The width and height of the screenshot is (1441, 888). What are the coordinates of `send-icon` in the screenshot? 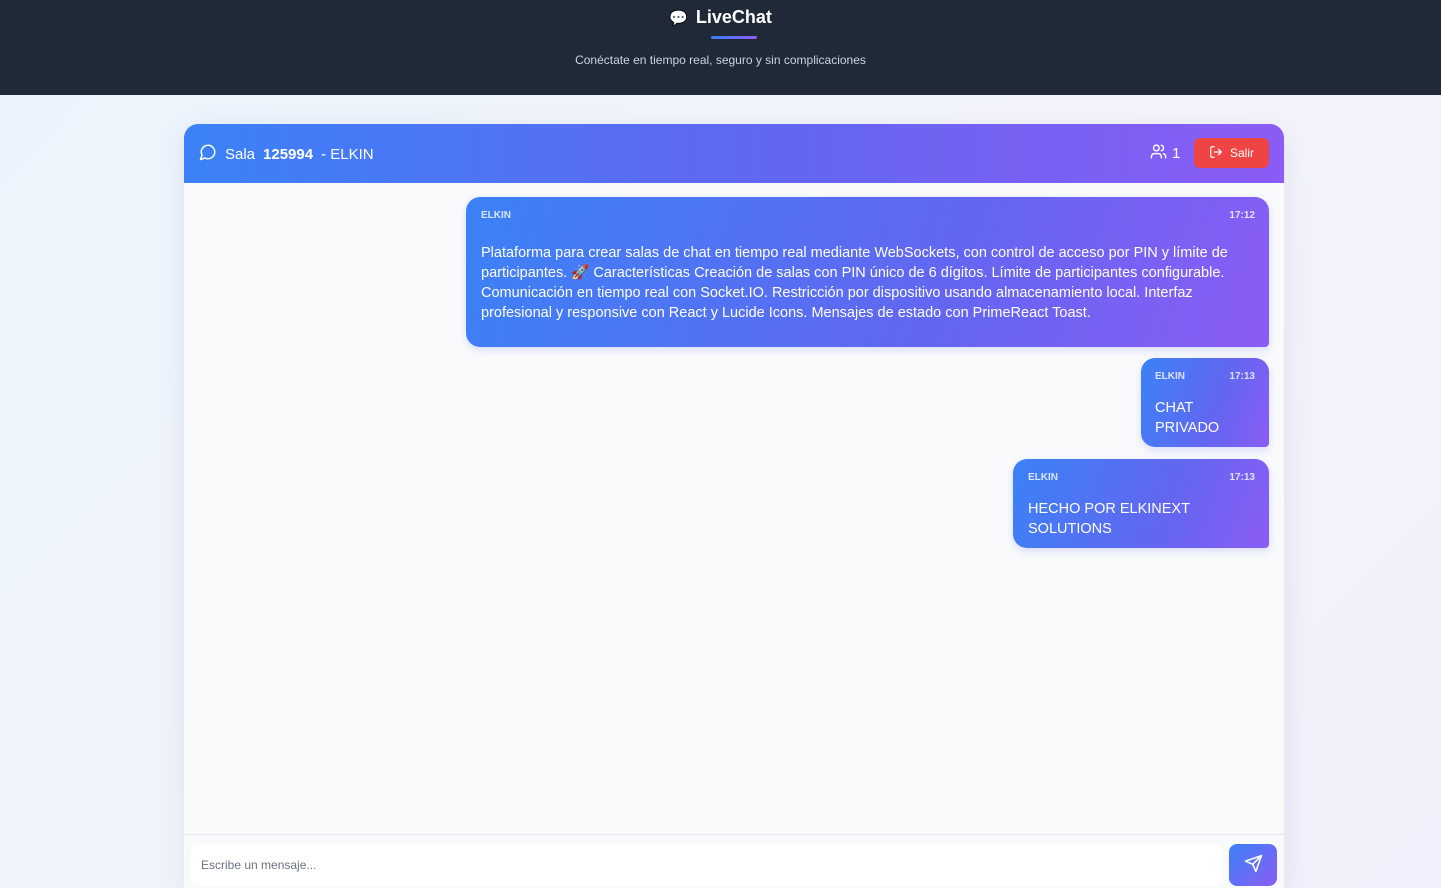 It's located at (1253, 865).